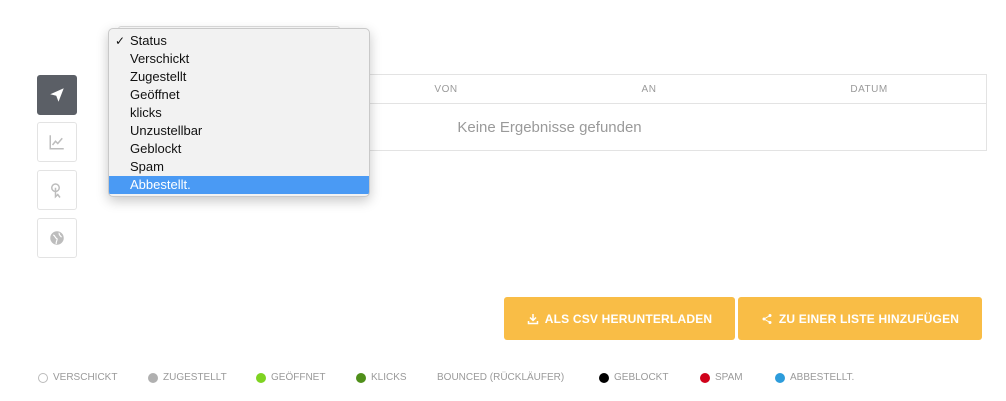 Image resolution: width=1006 pixels, height=401 pixels. Describe the element at coordinates (290, 377) in the screenshot. I see `legend-item-geoeffnet: GEÖFFNET` at that location.